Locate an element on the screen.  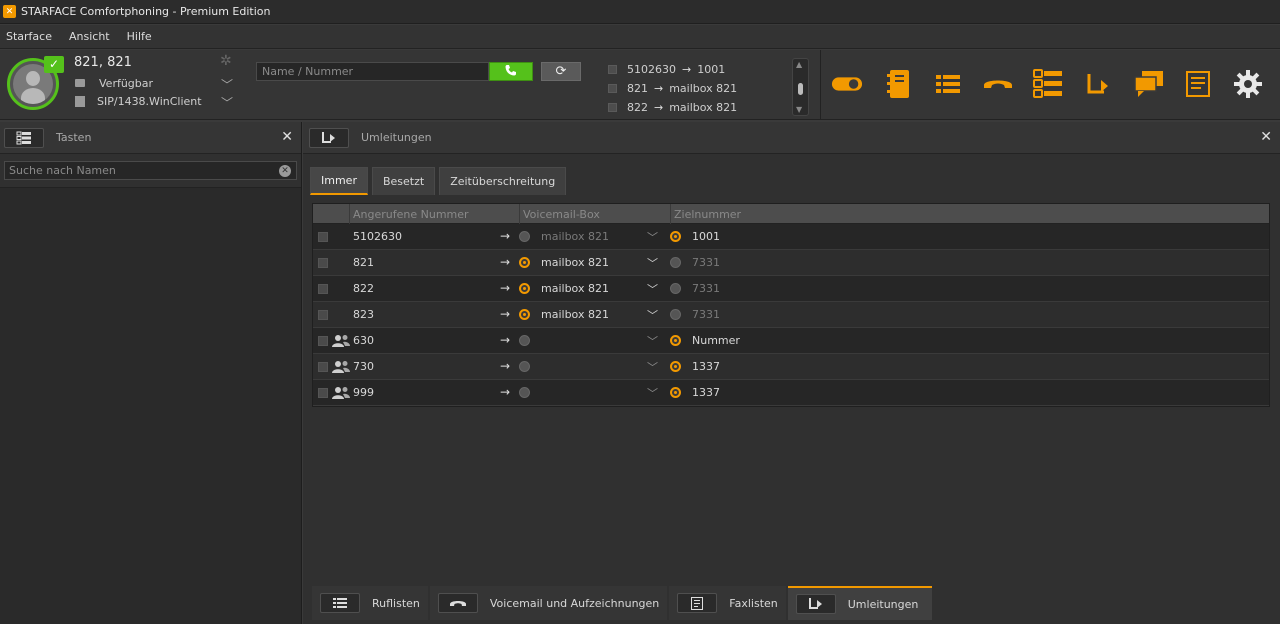
user-settings-icon: ✲ is located at coordinates (226, 61).